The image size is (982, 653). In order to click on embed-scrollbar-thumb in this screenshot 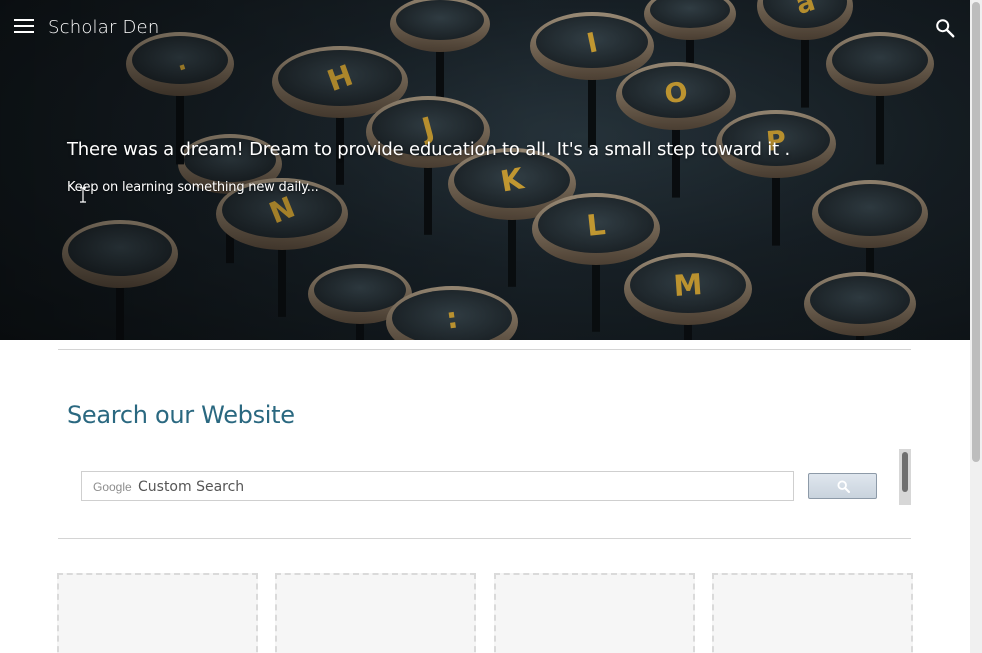, I will do `click(905, 472)`.